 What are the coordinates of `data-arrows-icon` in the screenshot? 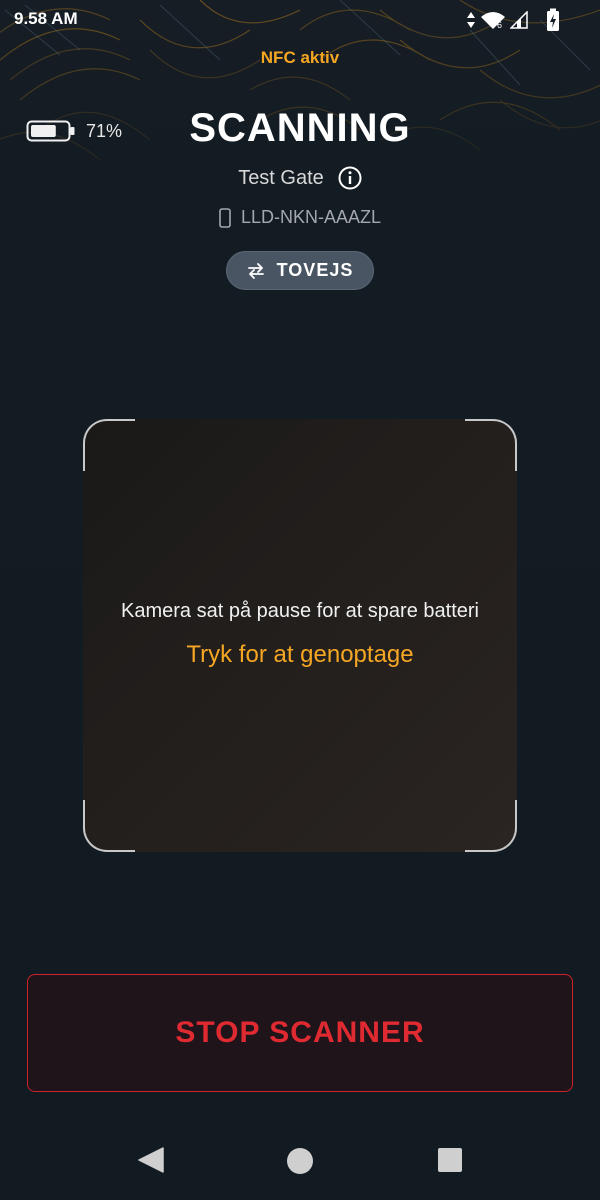 It's located at (471, 20).